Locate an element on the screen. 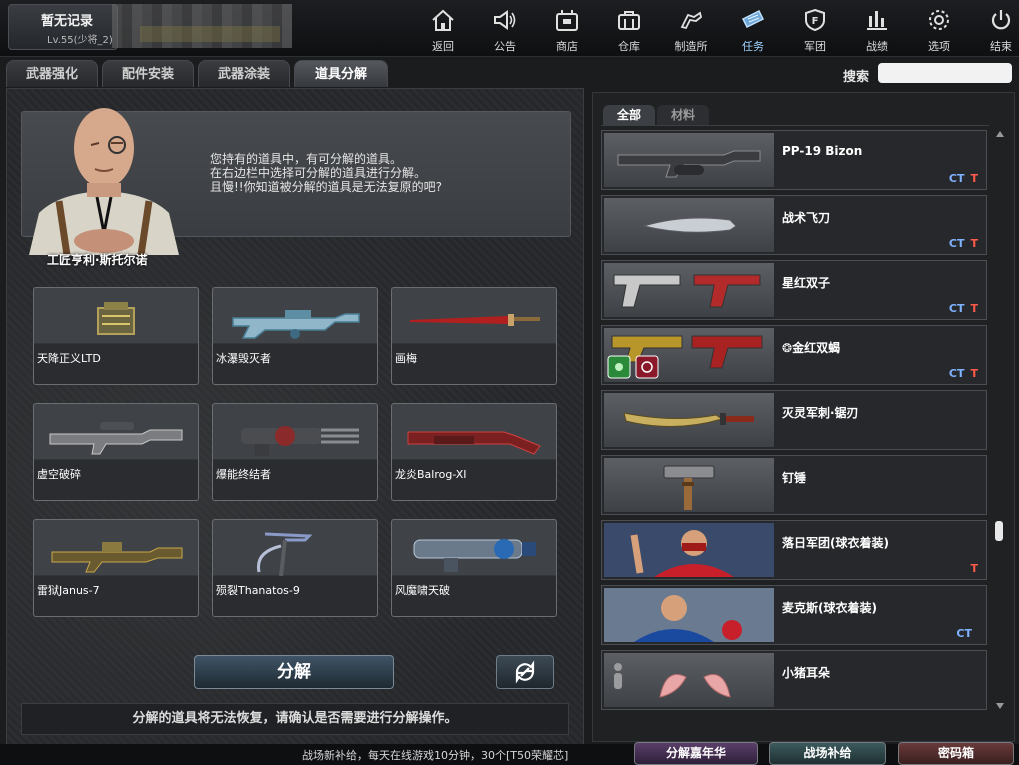 The height and width of the screenshot is (765, 1019). combat-knife-icon is located at coordinates (688, 419).